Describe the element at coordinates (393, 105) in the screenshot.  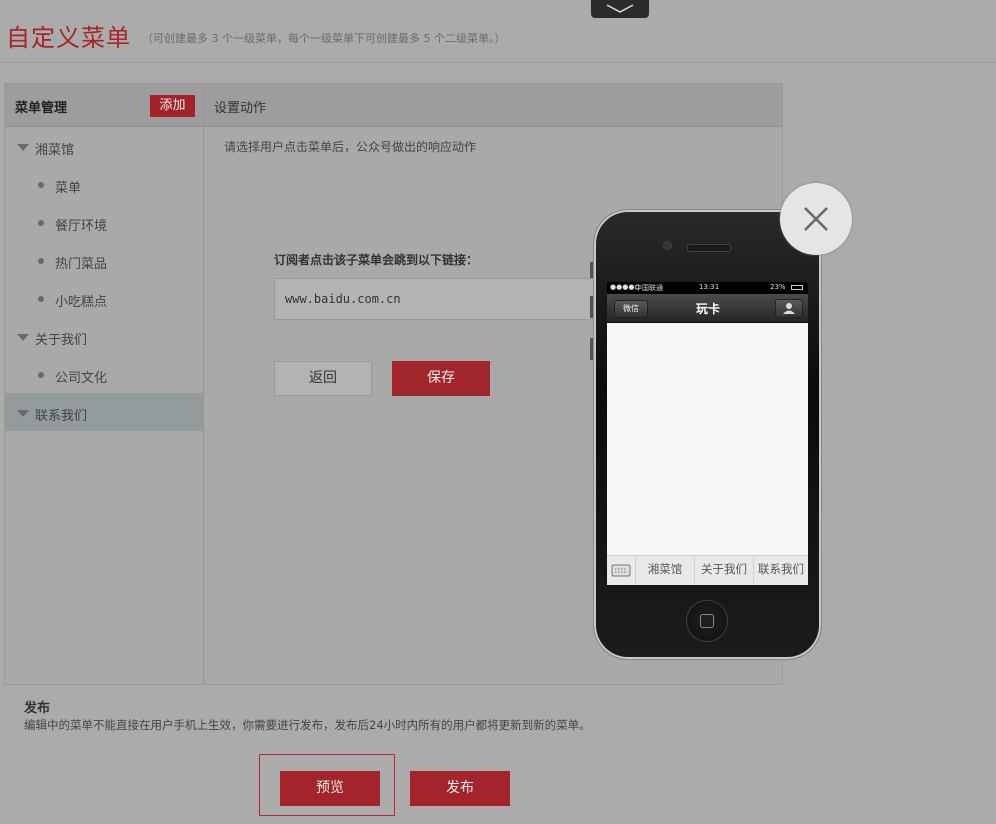
I see `panel-header` at that location.